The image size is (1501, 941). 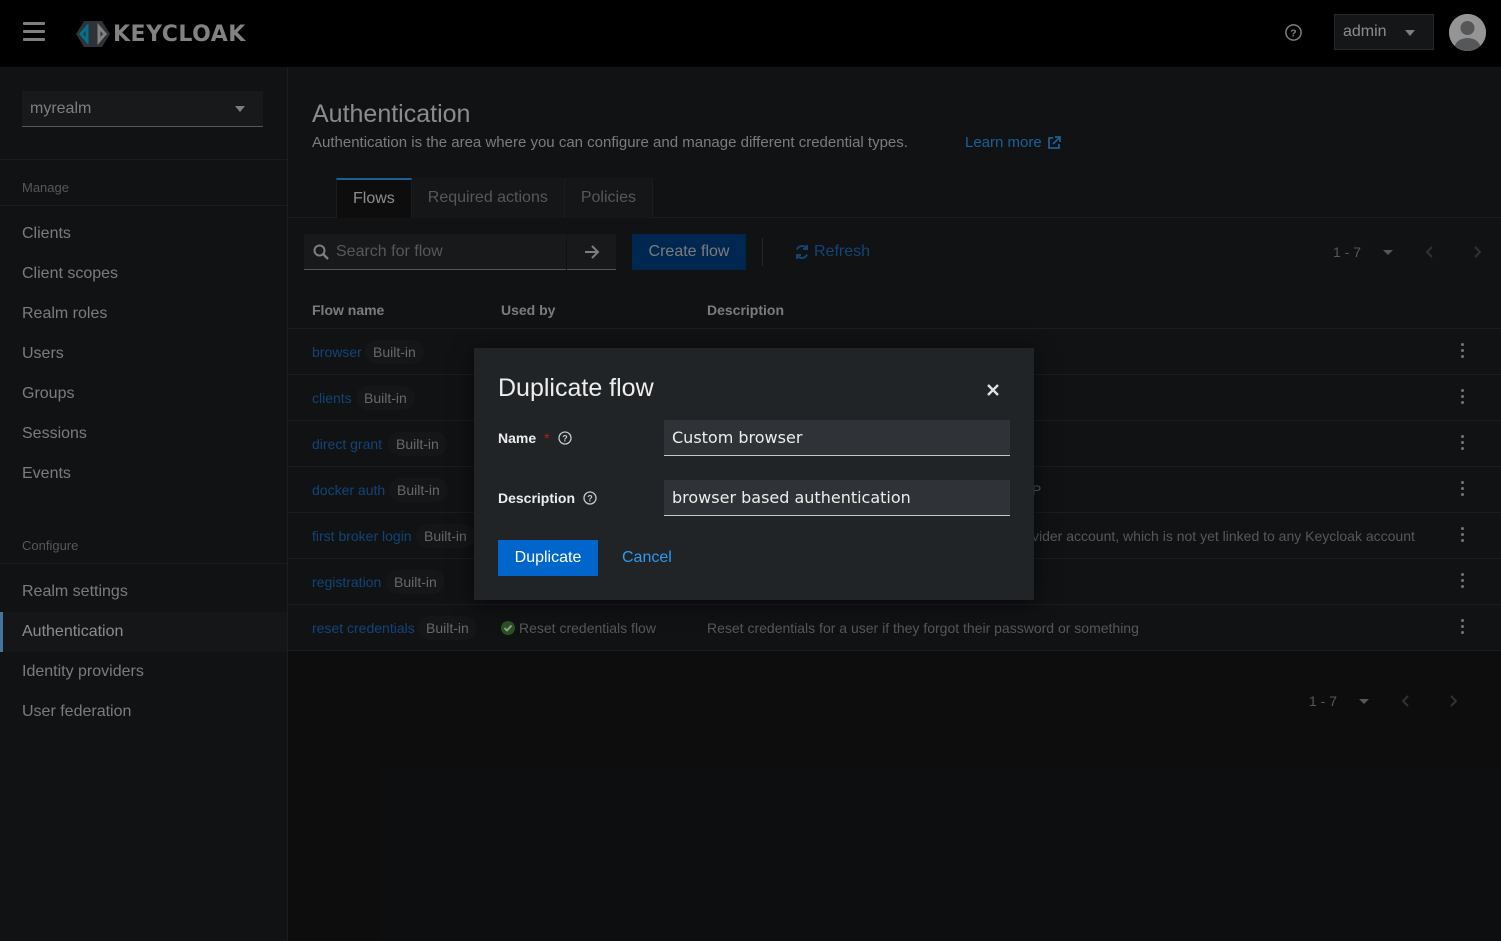 What do you see at coordinates (537, 498) in the screenshot?
I see `description-label-text: Description` at bounding box center [537, 498].